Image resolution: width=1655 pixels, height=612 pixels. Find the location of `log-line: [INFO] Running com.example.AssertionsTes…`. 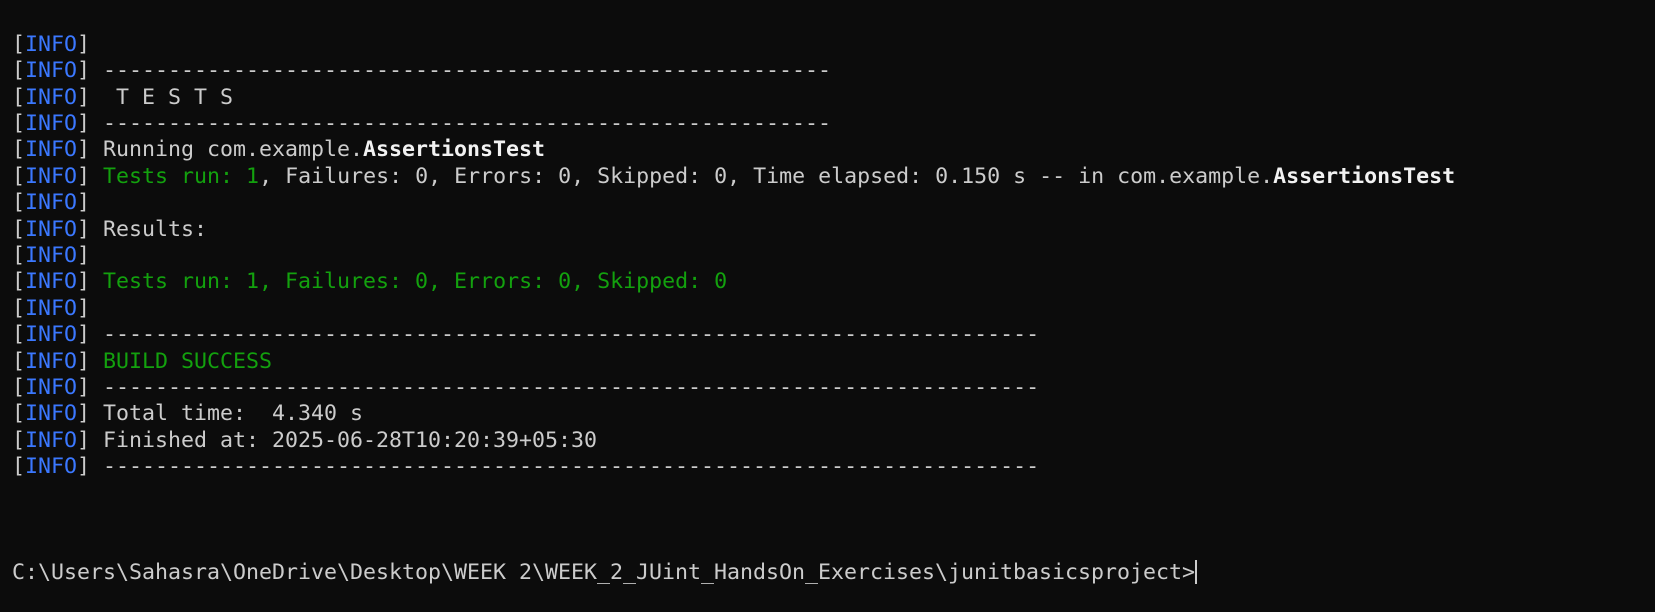

log-line: [INFO] Running com.example.AssertionsTes… is located at coordinates (733, 150).